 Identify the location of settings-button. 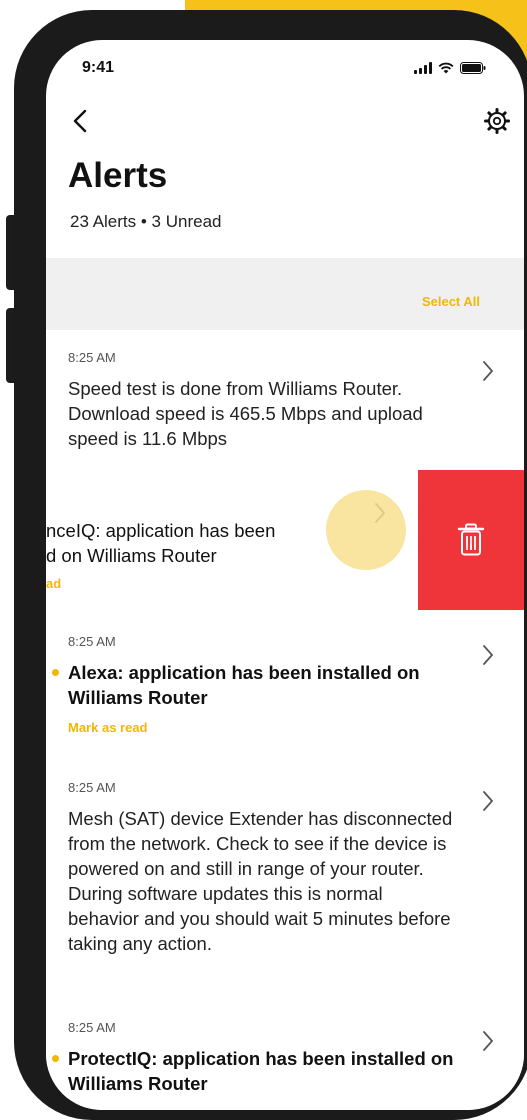
(497, 121).